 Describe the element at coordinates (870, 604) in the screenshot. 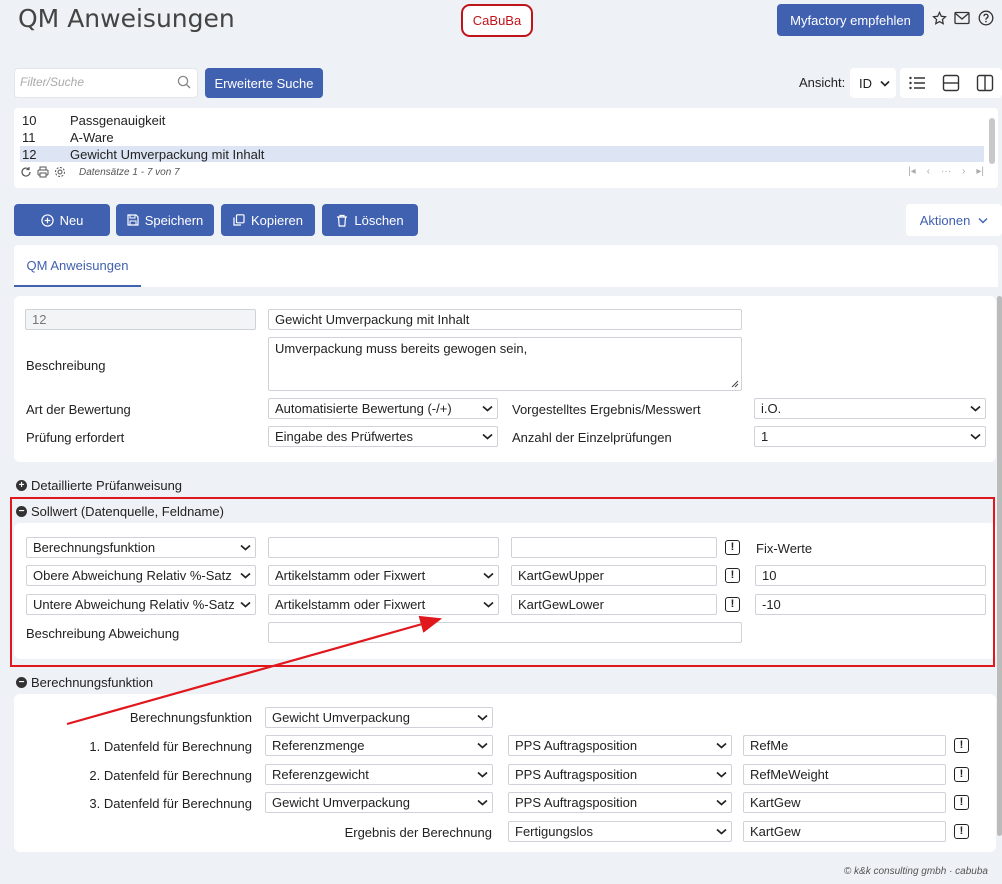

I see `sollwert-fix-field-3: -10` at that location.